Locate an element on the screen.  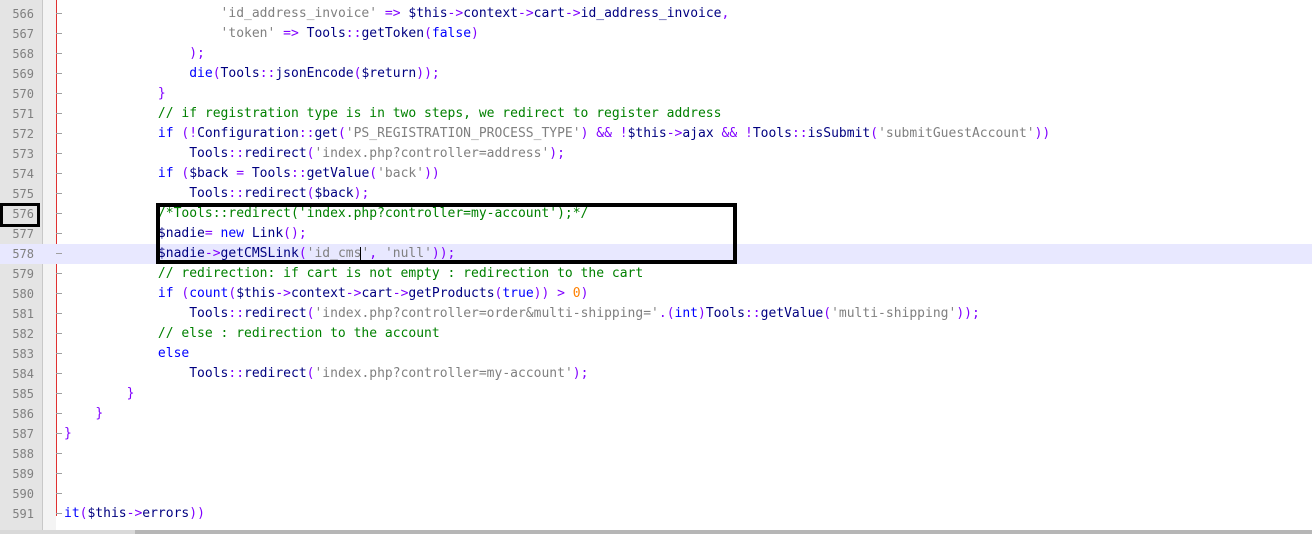
code-line: 588 is located at coordinates (656, 454).